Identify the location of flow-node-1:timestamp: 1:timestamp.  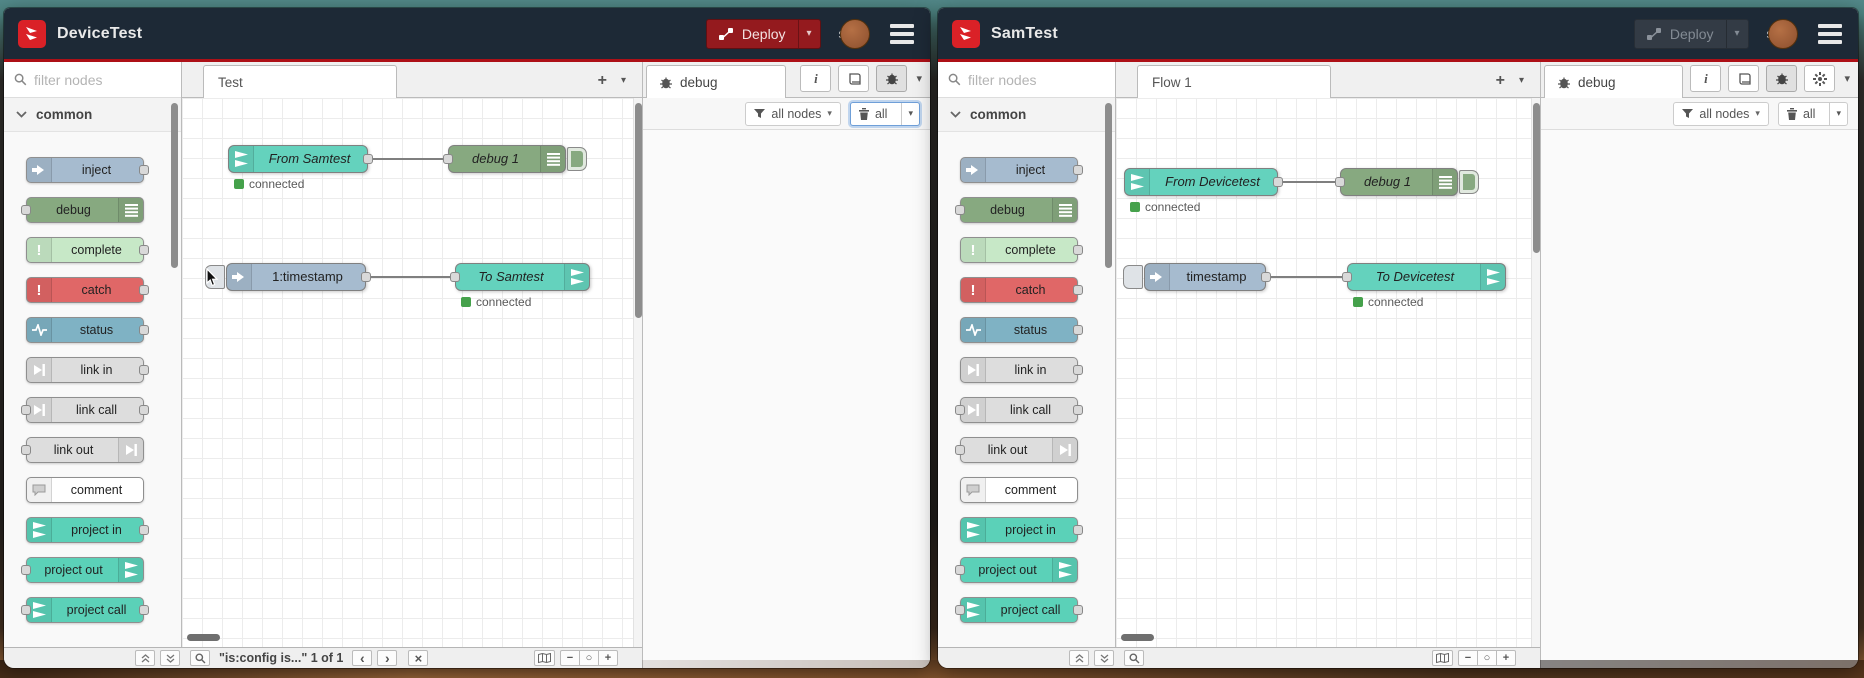
(288, 277).